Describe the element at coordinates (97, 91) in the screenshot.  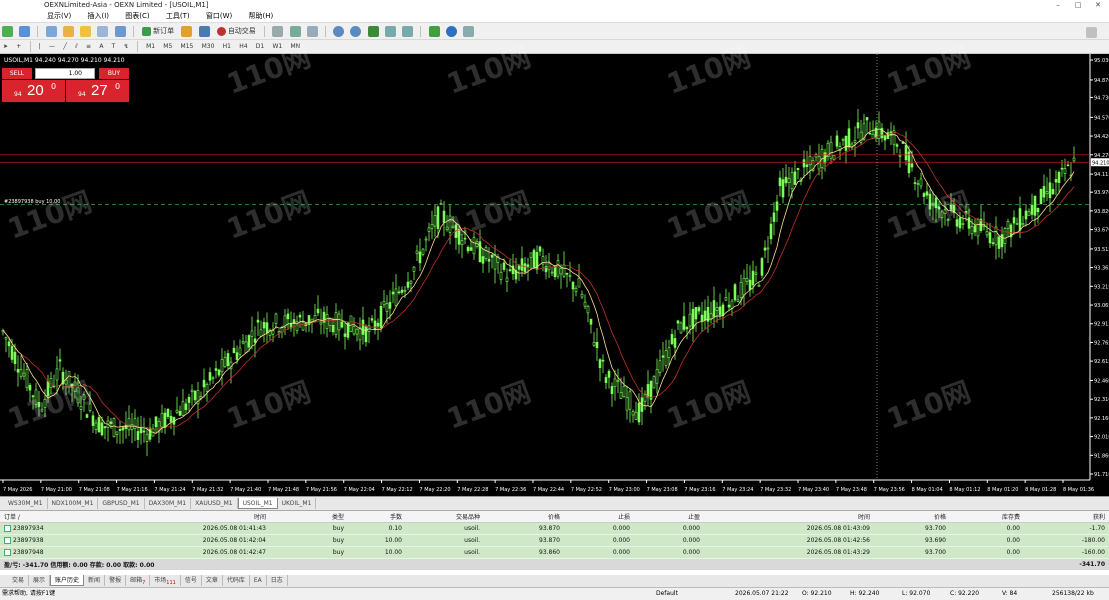
I see `buy-price-box: 94 27 0` at that location.